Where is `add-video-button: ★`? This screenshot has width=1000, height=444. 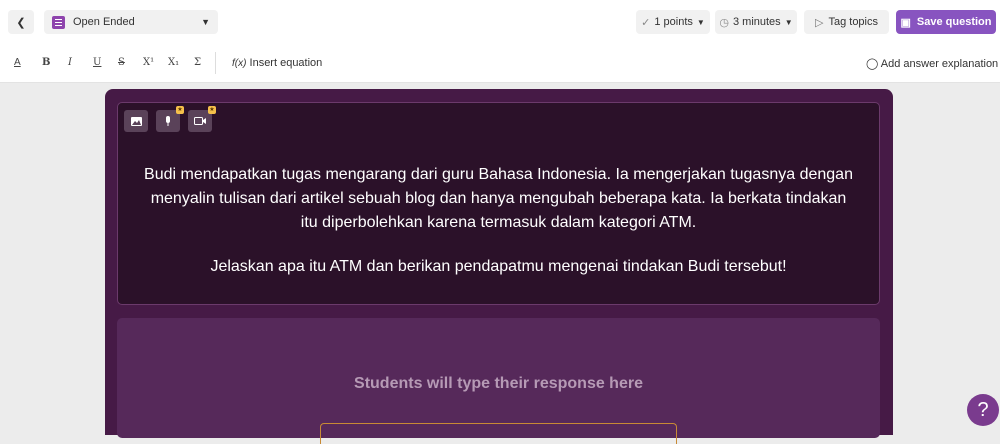 add-video-button: ★ is located at coordinates (202, 119).